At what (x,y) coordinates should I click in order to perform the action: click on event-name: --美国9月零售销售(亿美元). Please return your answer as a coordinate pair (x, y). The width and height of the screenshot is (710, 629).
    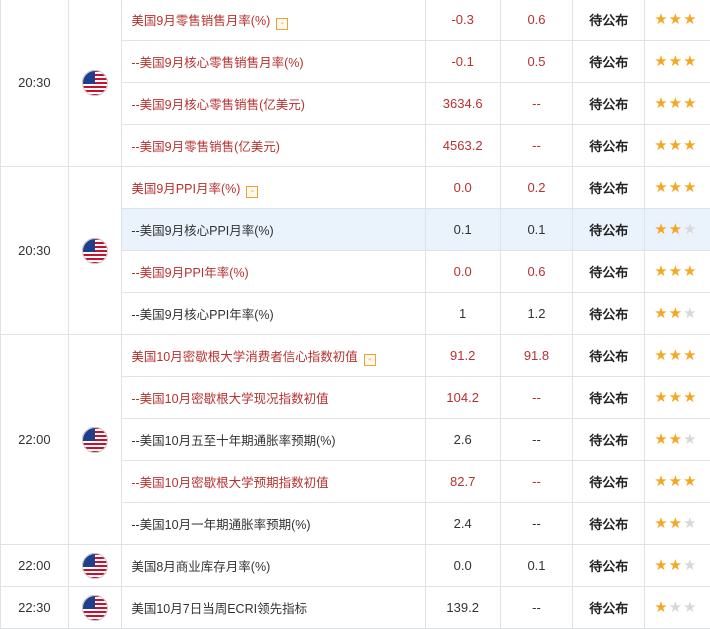
    Looking at the image, I should click on (205, 147).